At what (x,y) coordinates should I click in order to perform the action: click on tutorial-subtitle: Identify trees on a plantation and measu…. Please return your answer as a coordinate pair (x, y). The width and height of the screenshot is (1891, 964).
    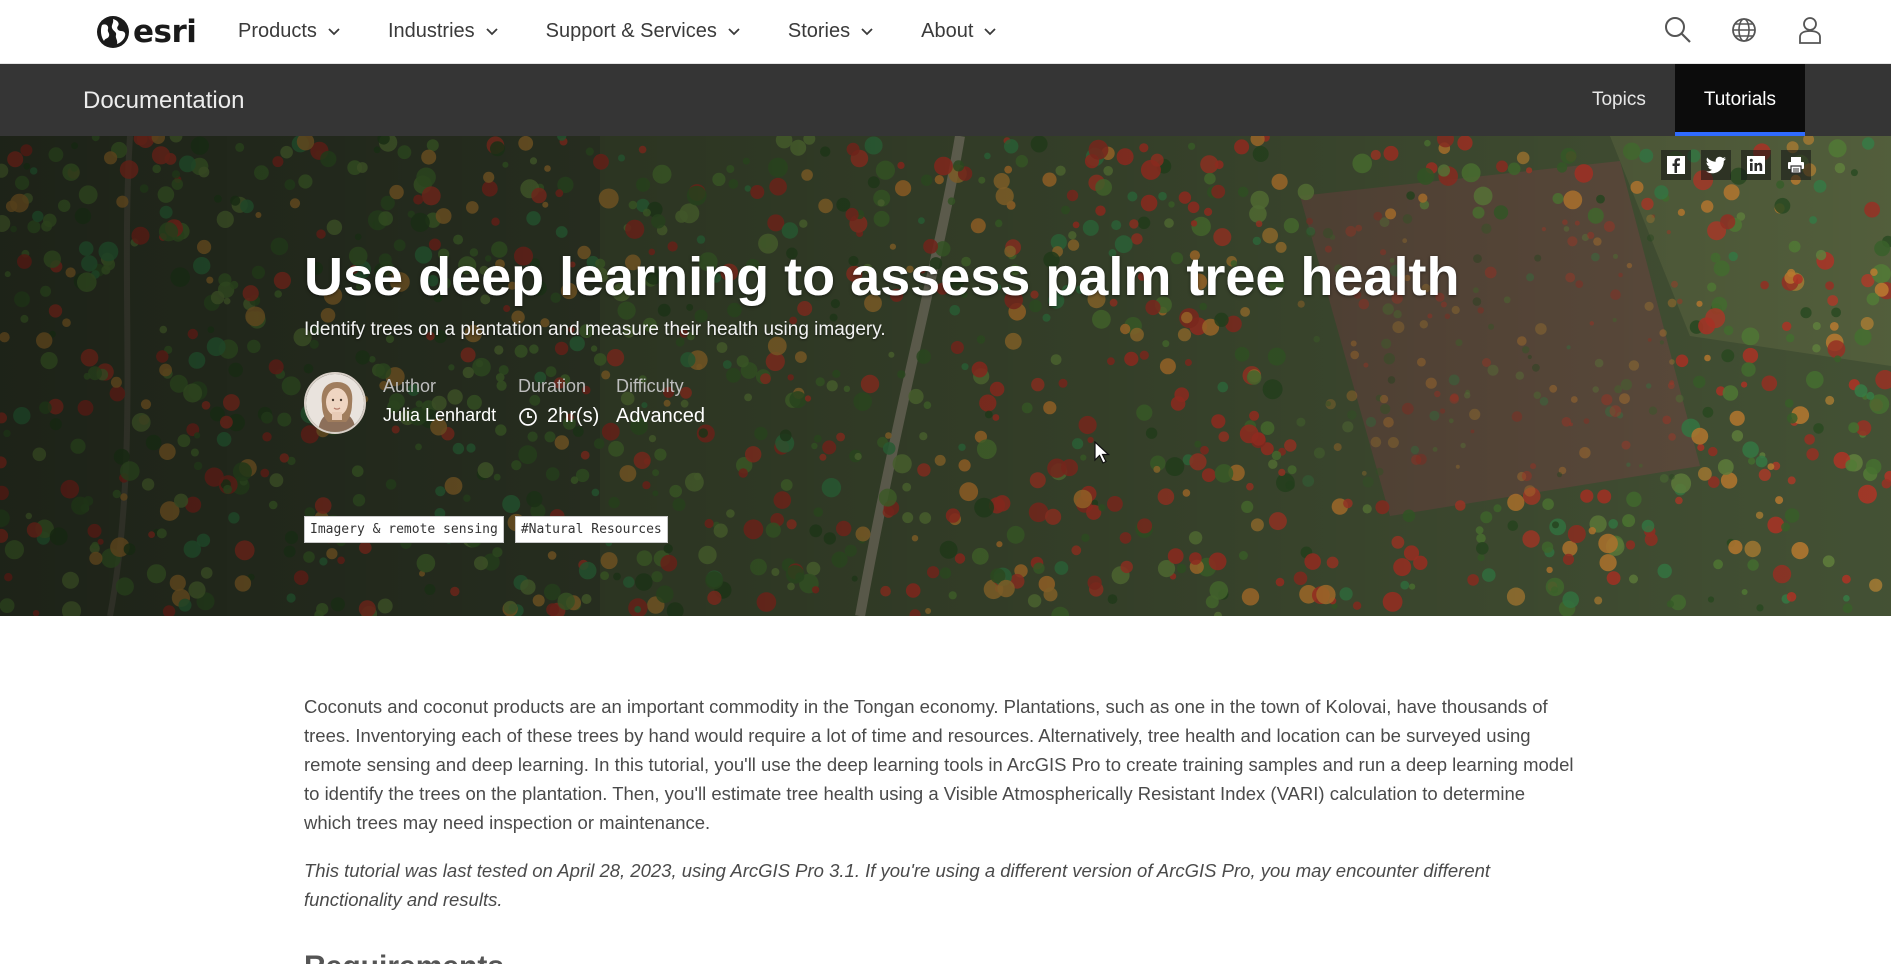
    Looking at the image, I should click on (595, 329).